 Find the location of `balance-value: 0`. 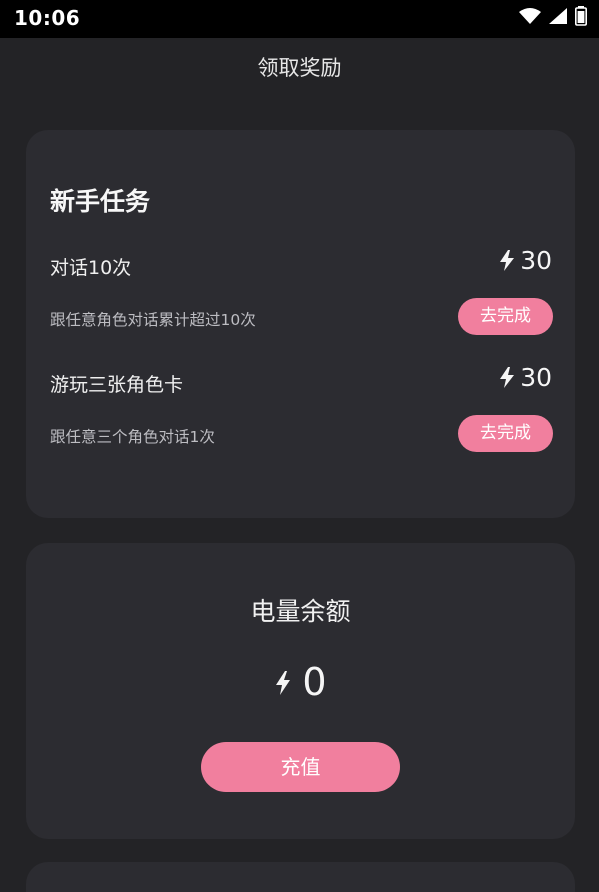

balance-value: 0 is located at coordinates (314, 682).